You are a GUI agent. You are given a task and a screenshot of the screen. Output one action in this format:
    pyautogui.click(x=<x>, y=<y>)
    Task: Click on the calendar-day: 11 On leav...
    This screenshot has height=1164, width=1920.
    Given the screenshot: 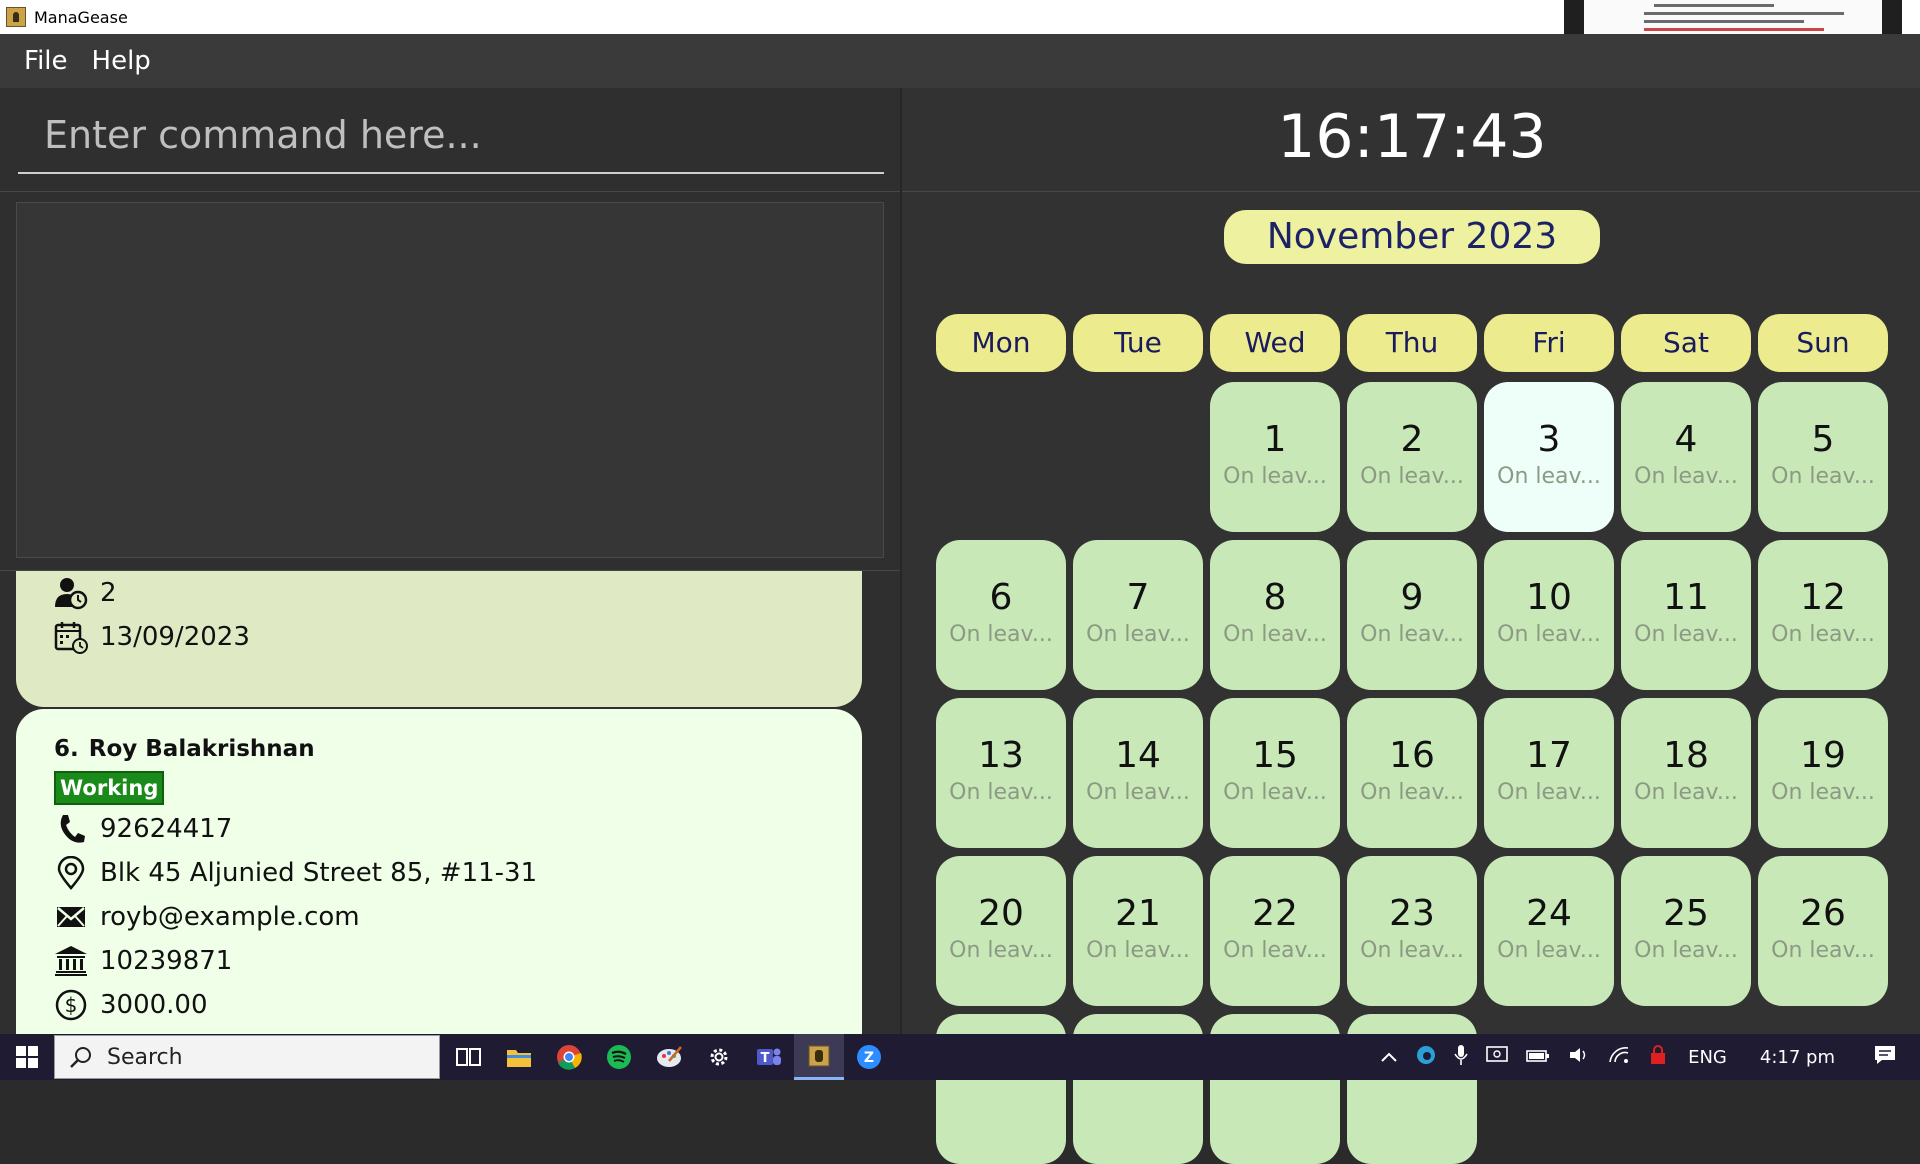 What is the action you would take?
    pyautogui.click(x=1686, y=615)
    